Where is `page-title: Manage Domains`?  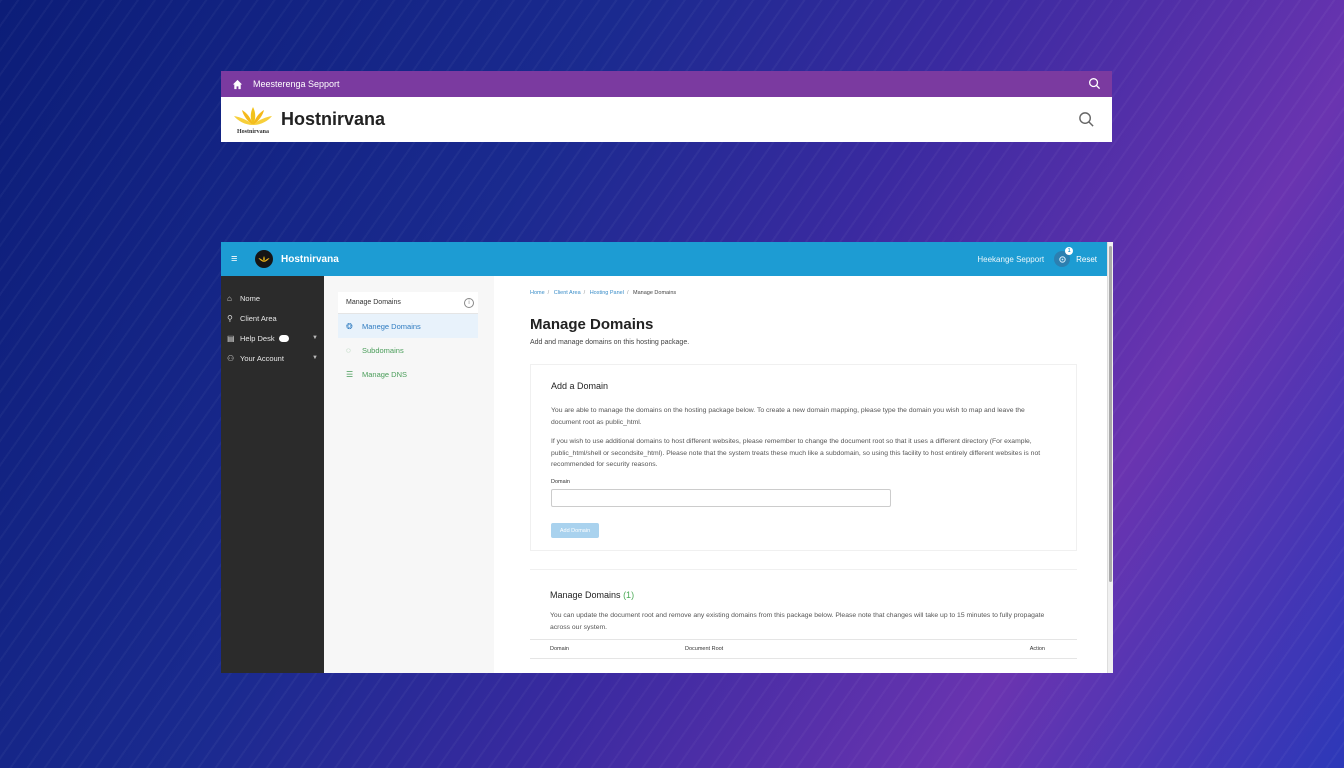
page-title: Manage Domains is located at coordinates (592, 324).